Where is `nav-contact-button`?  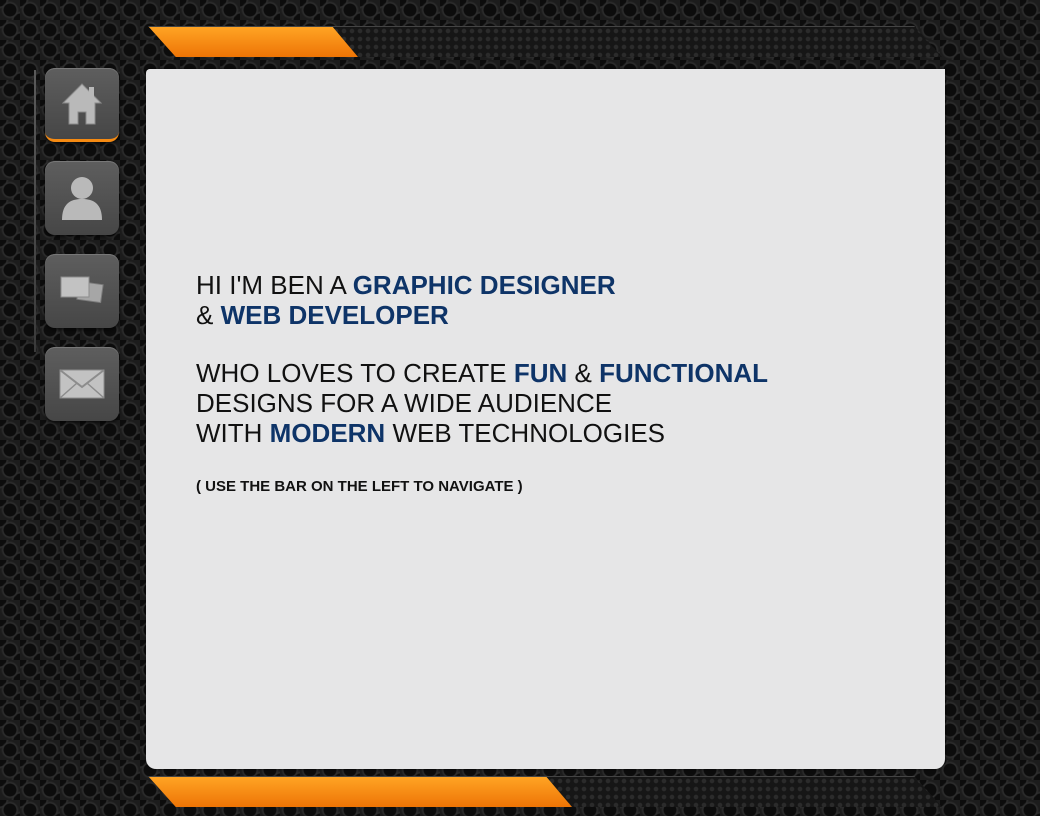 nav-contact-button is located at coordinates (82, 384).